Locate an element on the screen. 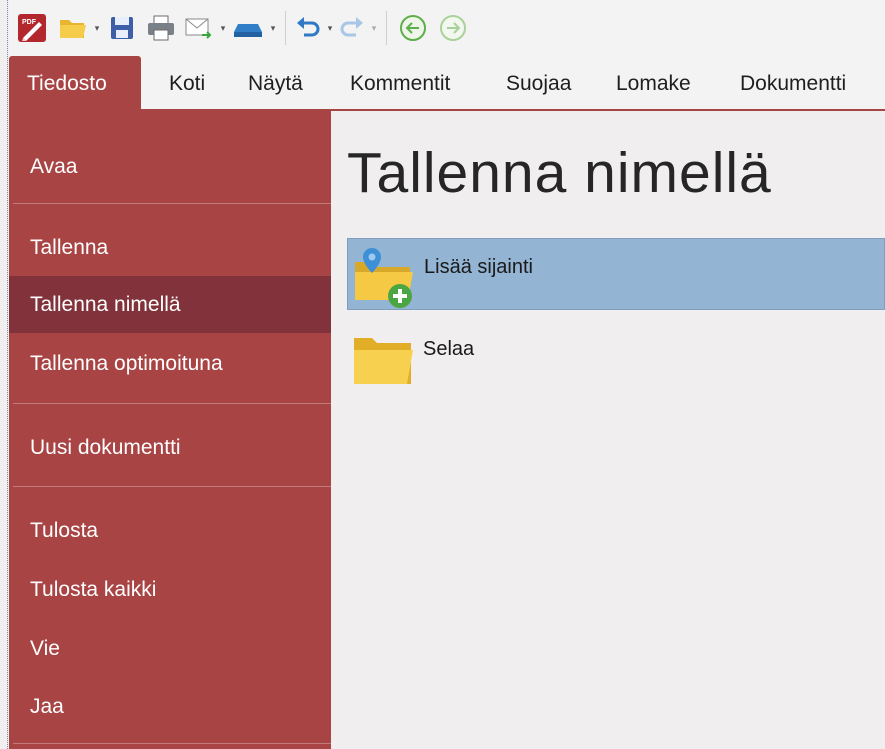 Image resolution: width=885 pixels, height=749 pixels. nav-item-uusi-dokumentti: Uusi dokumentti is located at coordinates (170, 447).